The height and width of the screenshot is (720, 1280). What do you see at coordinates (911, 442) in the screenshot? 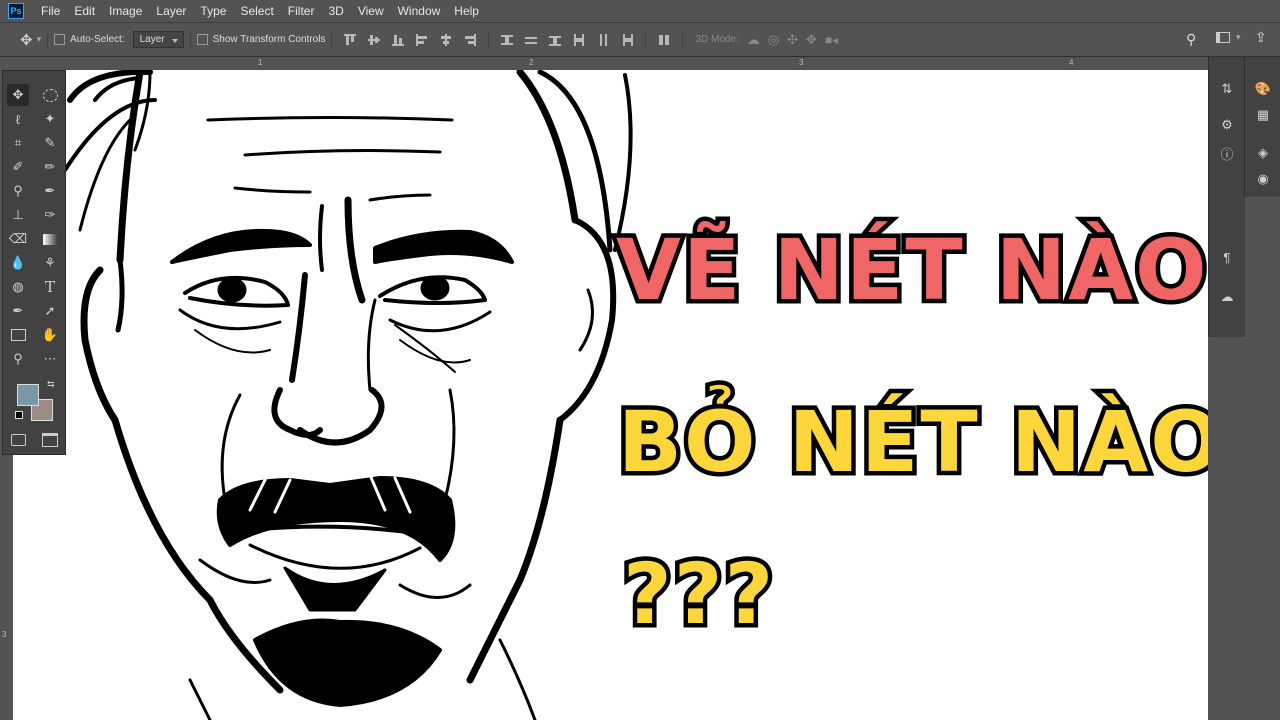
I see `headline-line-2: BỎ NÉT NÀO` at bounding box center [911, 442].